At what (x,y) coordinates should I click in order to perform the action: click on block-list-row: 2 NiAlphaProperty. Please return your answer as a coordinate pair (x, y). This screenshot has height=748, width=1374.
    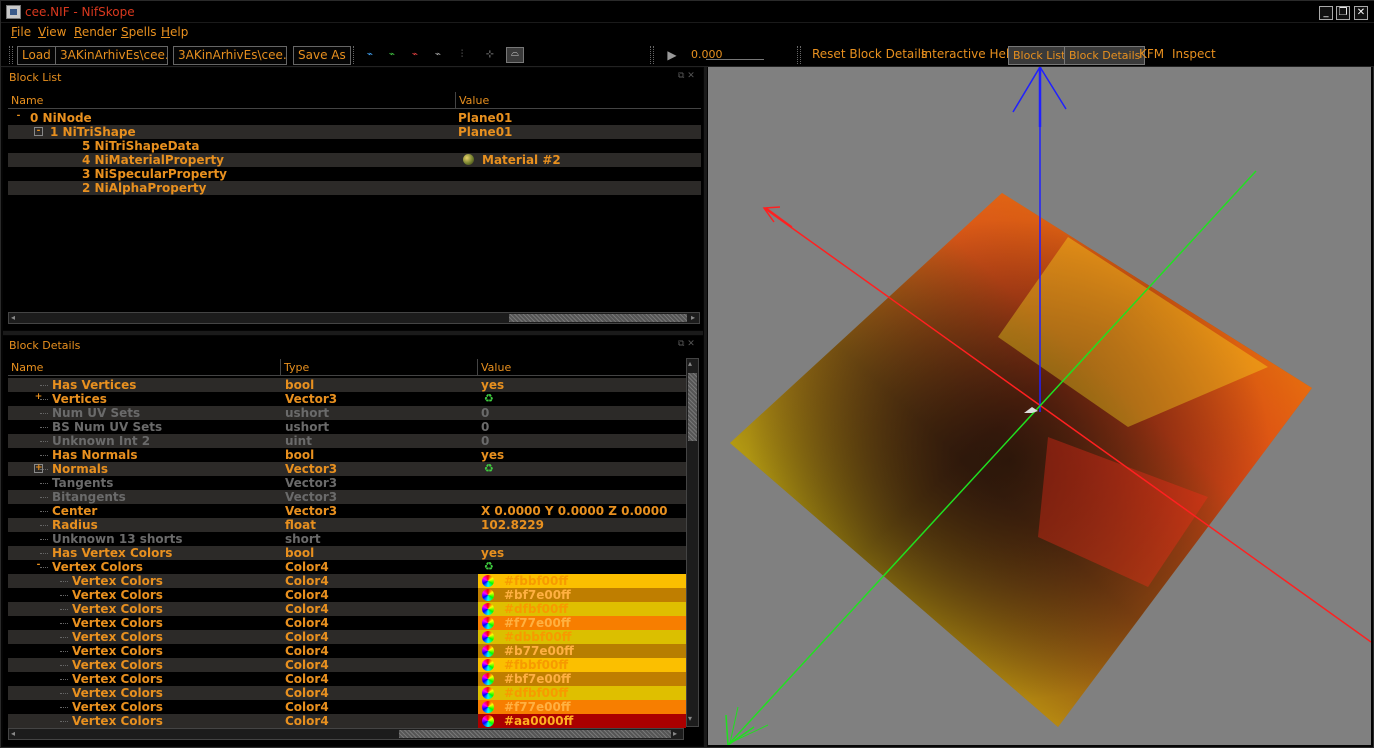
    Looking at the image, I should click on (354, 188).